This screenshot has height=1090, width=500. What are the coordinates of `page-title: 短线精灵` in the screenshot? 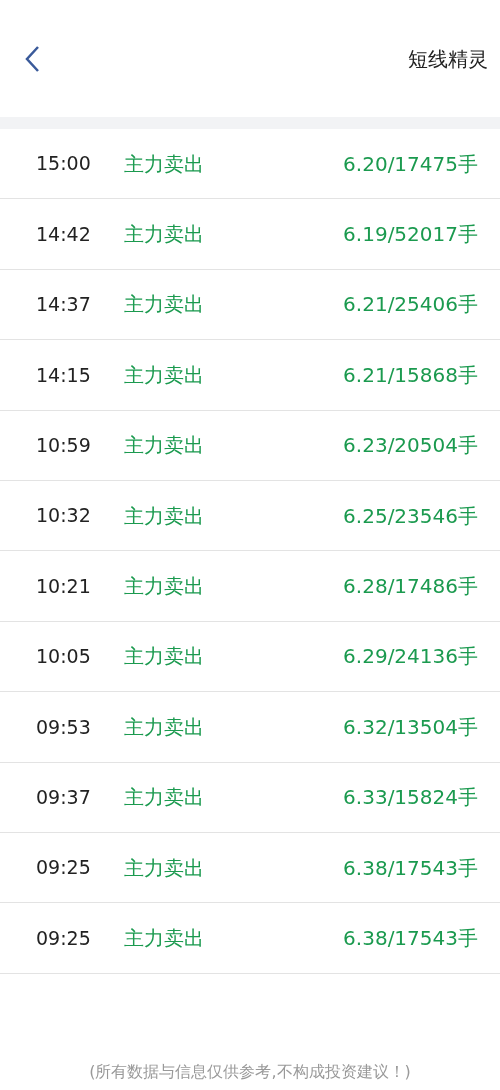 It's located at (448, 59).